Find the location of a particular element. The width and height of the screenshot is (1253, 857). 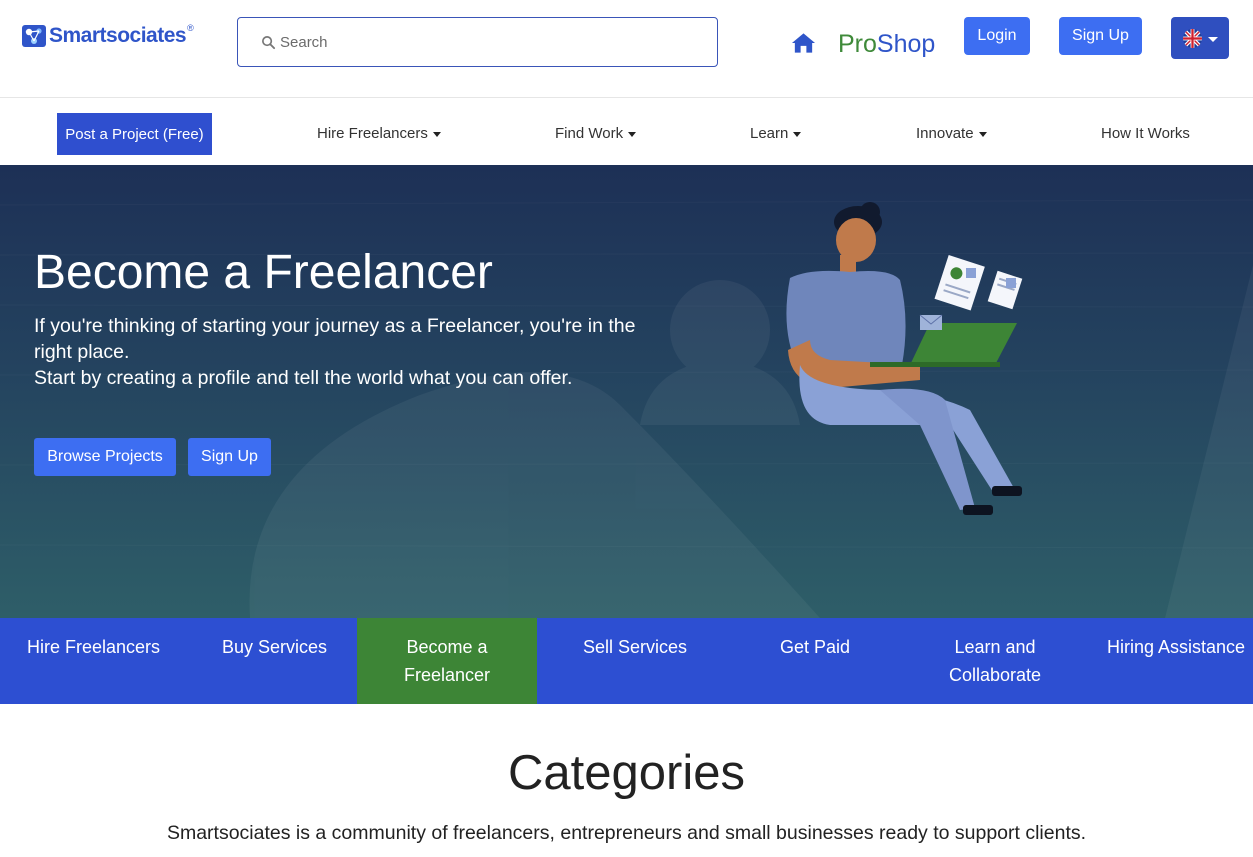

nav-hire-freelancers: Hire Freelancers is located at coordinates (379, 133).